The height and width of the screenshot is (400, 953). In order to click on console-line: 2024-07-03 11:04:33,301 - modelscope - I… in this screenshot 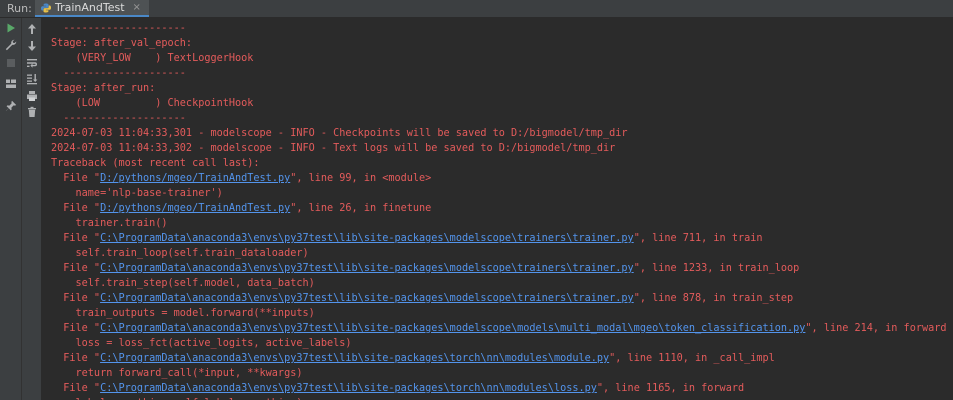, I will do `click(339, 133)`.